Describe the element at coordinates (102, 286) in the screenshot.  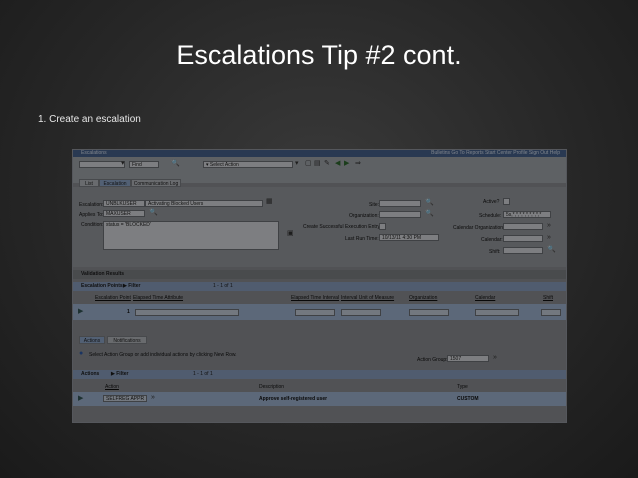
I see `escalation-points-title: Escalation Points` at that location.